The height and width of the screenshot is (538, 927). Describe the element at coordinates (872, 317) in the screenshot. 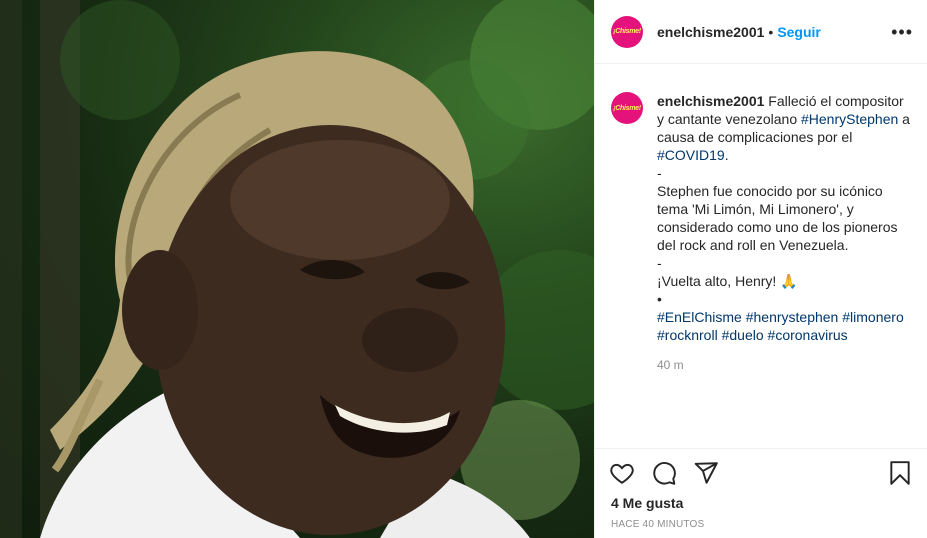

I see `hashtag: #limonero` at that location.